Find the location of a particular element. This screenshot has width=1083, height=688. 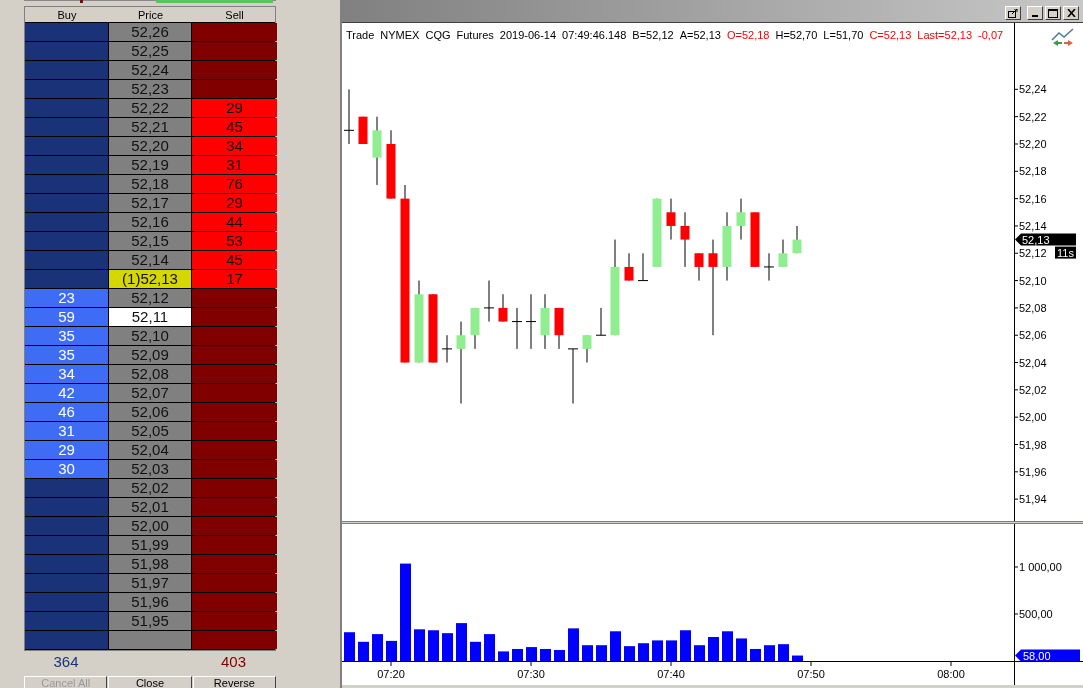

price-cell: 52,10 is located at coordinates (150, 336).